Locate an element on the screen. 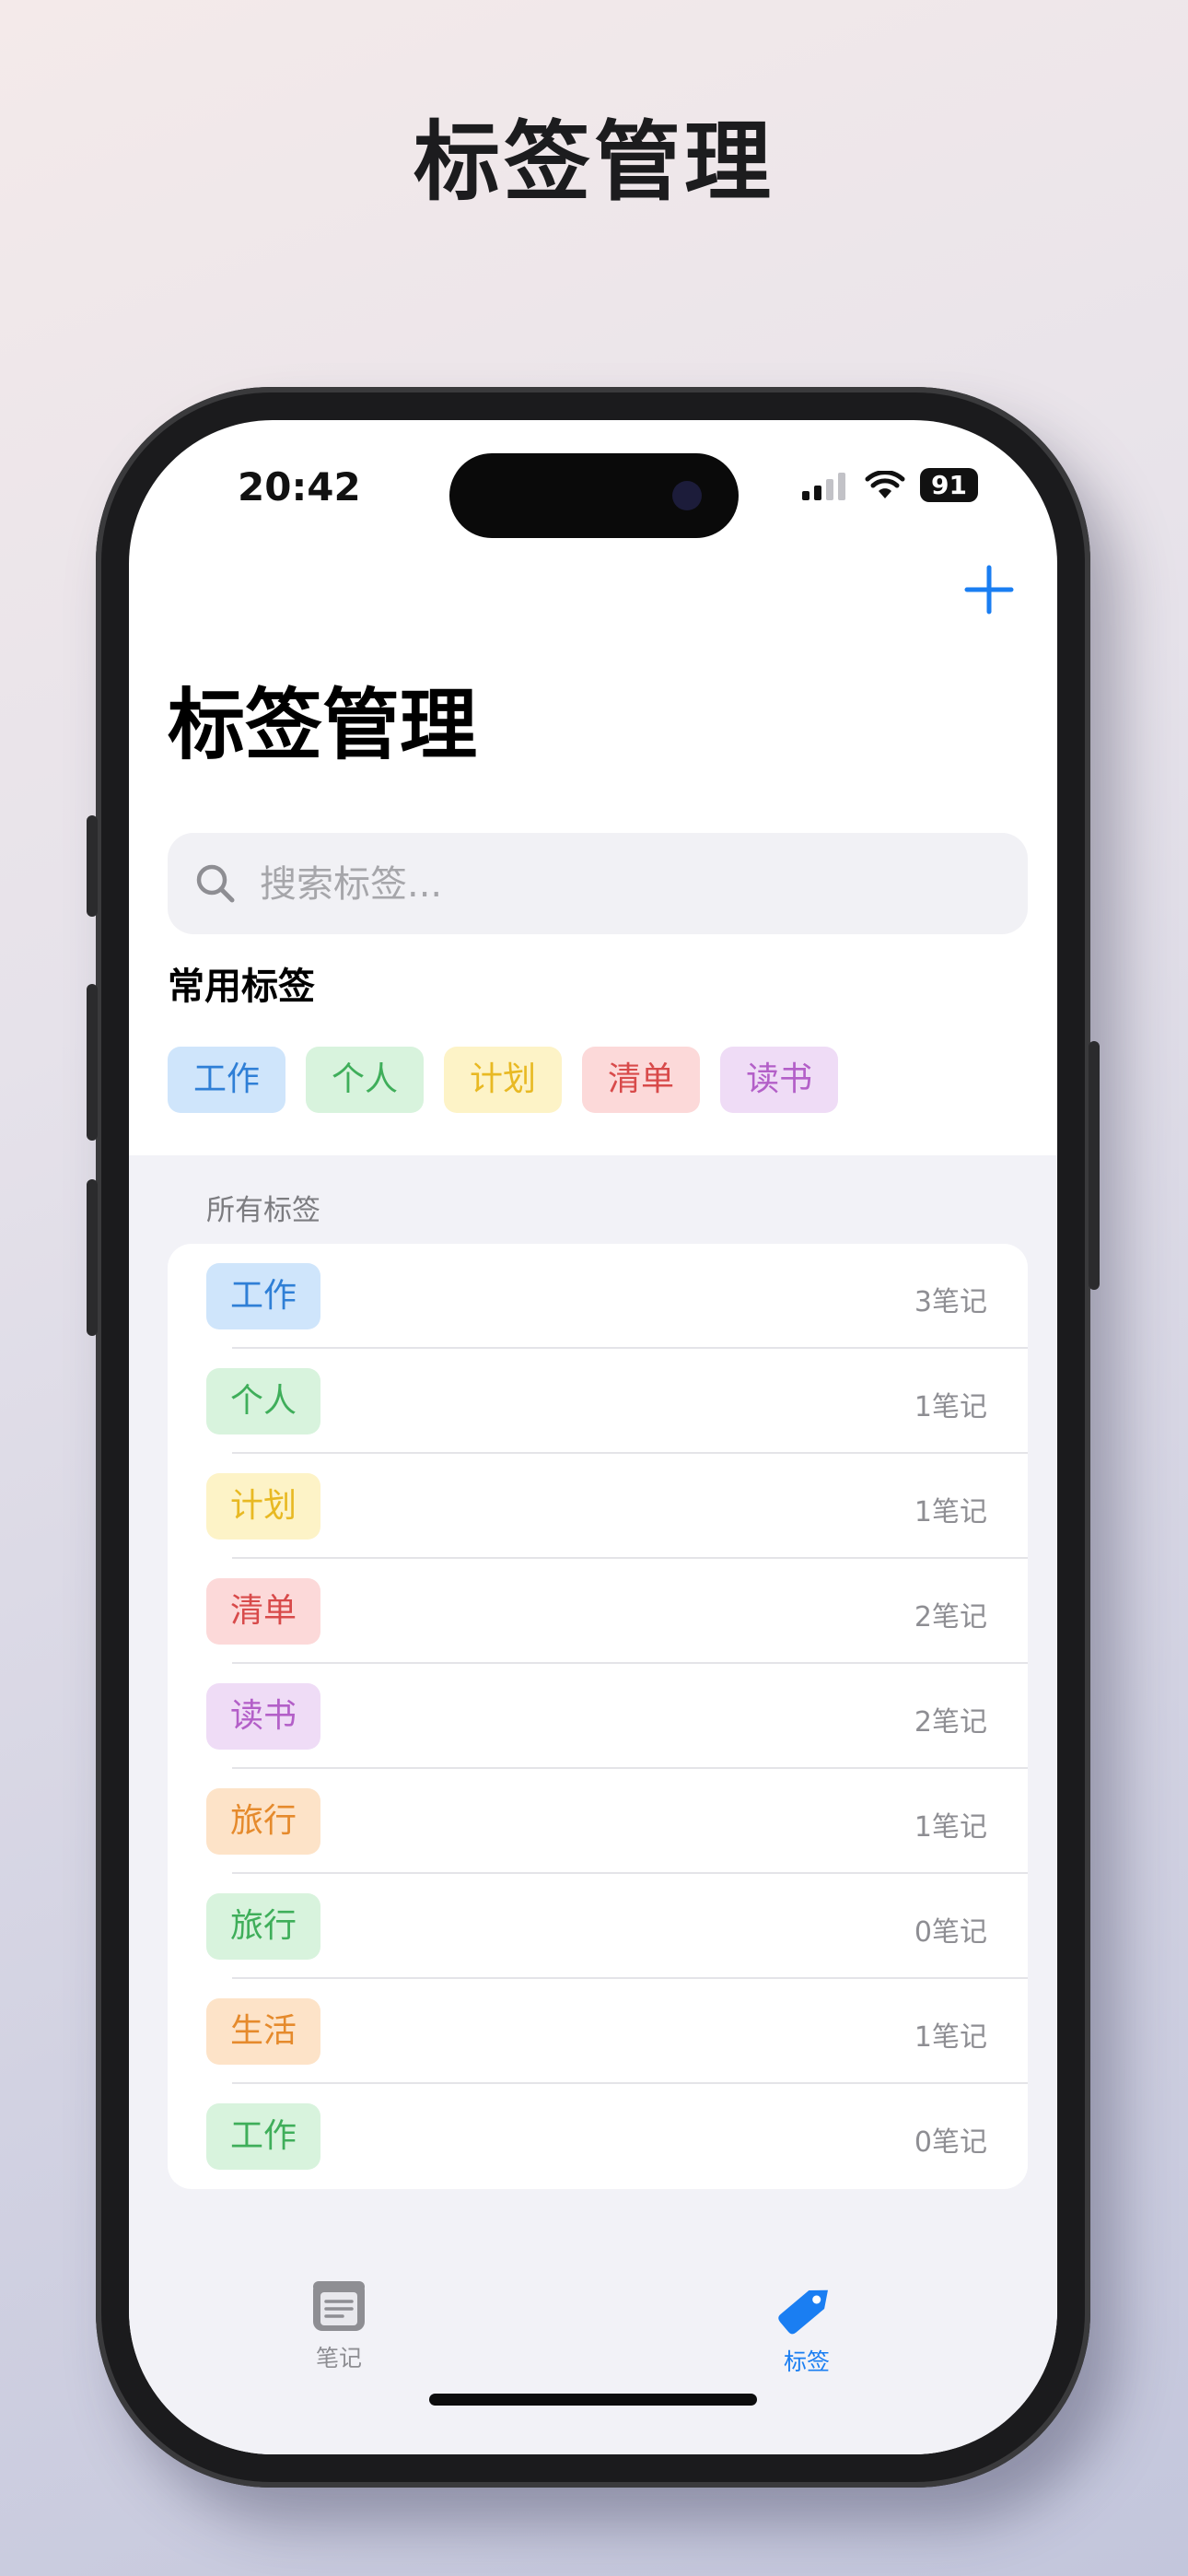  camera-icon is located at coordinates (687, 495).